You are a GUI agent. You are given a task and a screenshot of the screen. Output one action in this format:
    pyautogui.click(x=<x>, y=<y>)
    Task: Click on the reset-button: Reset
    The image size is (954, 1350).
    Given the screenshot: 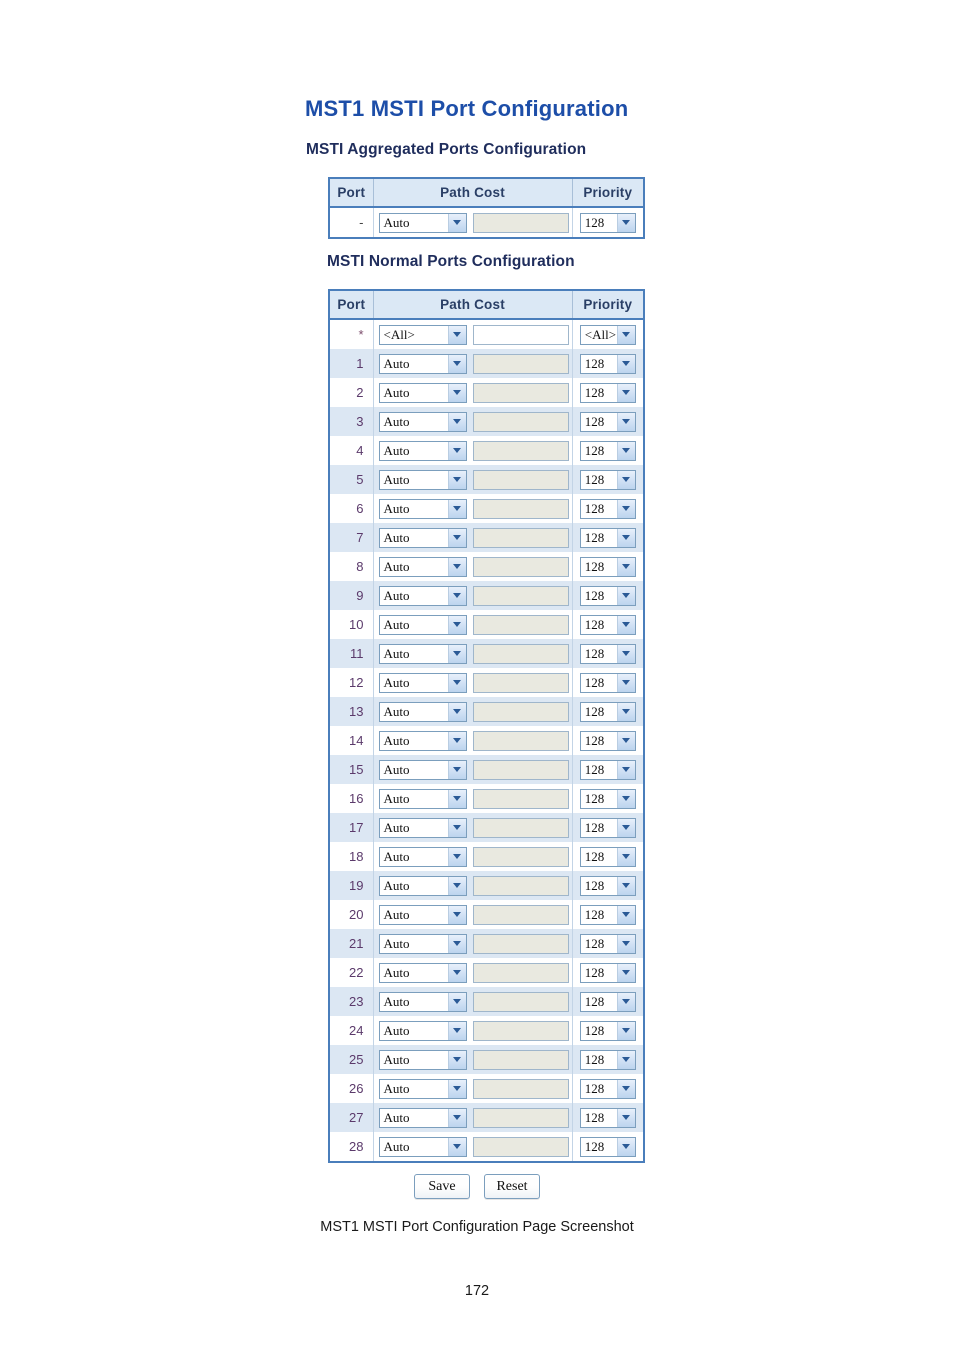 What is the action you would take?
    pyautogui.click(x=512, y=1186)
    